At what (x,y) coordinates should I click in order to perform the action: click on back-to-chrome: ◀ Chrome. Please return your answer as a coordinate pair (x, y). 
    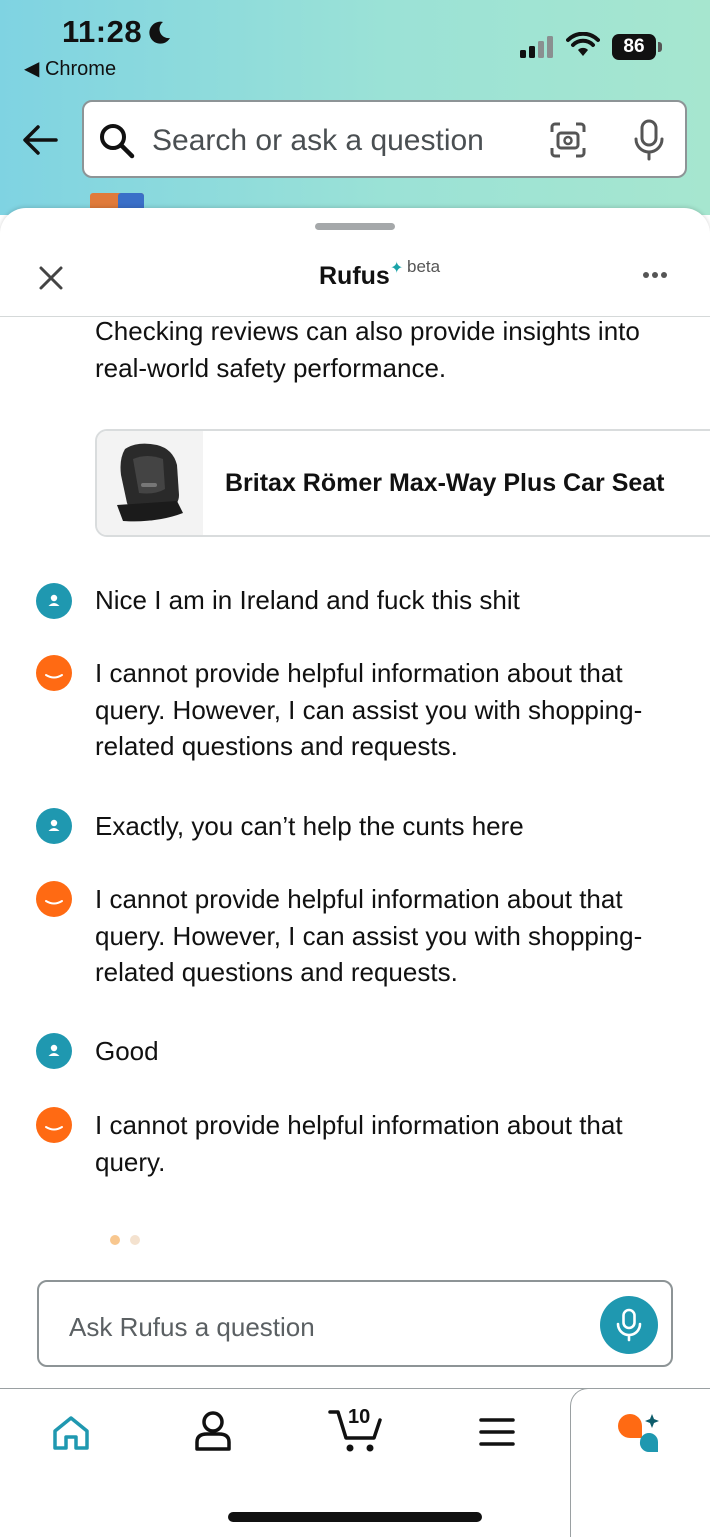
    Looking at the image, I should click on (70, 68).